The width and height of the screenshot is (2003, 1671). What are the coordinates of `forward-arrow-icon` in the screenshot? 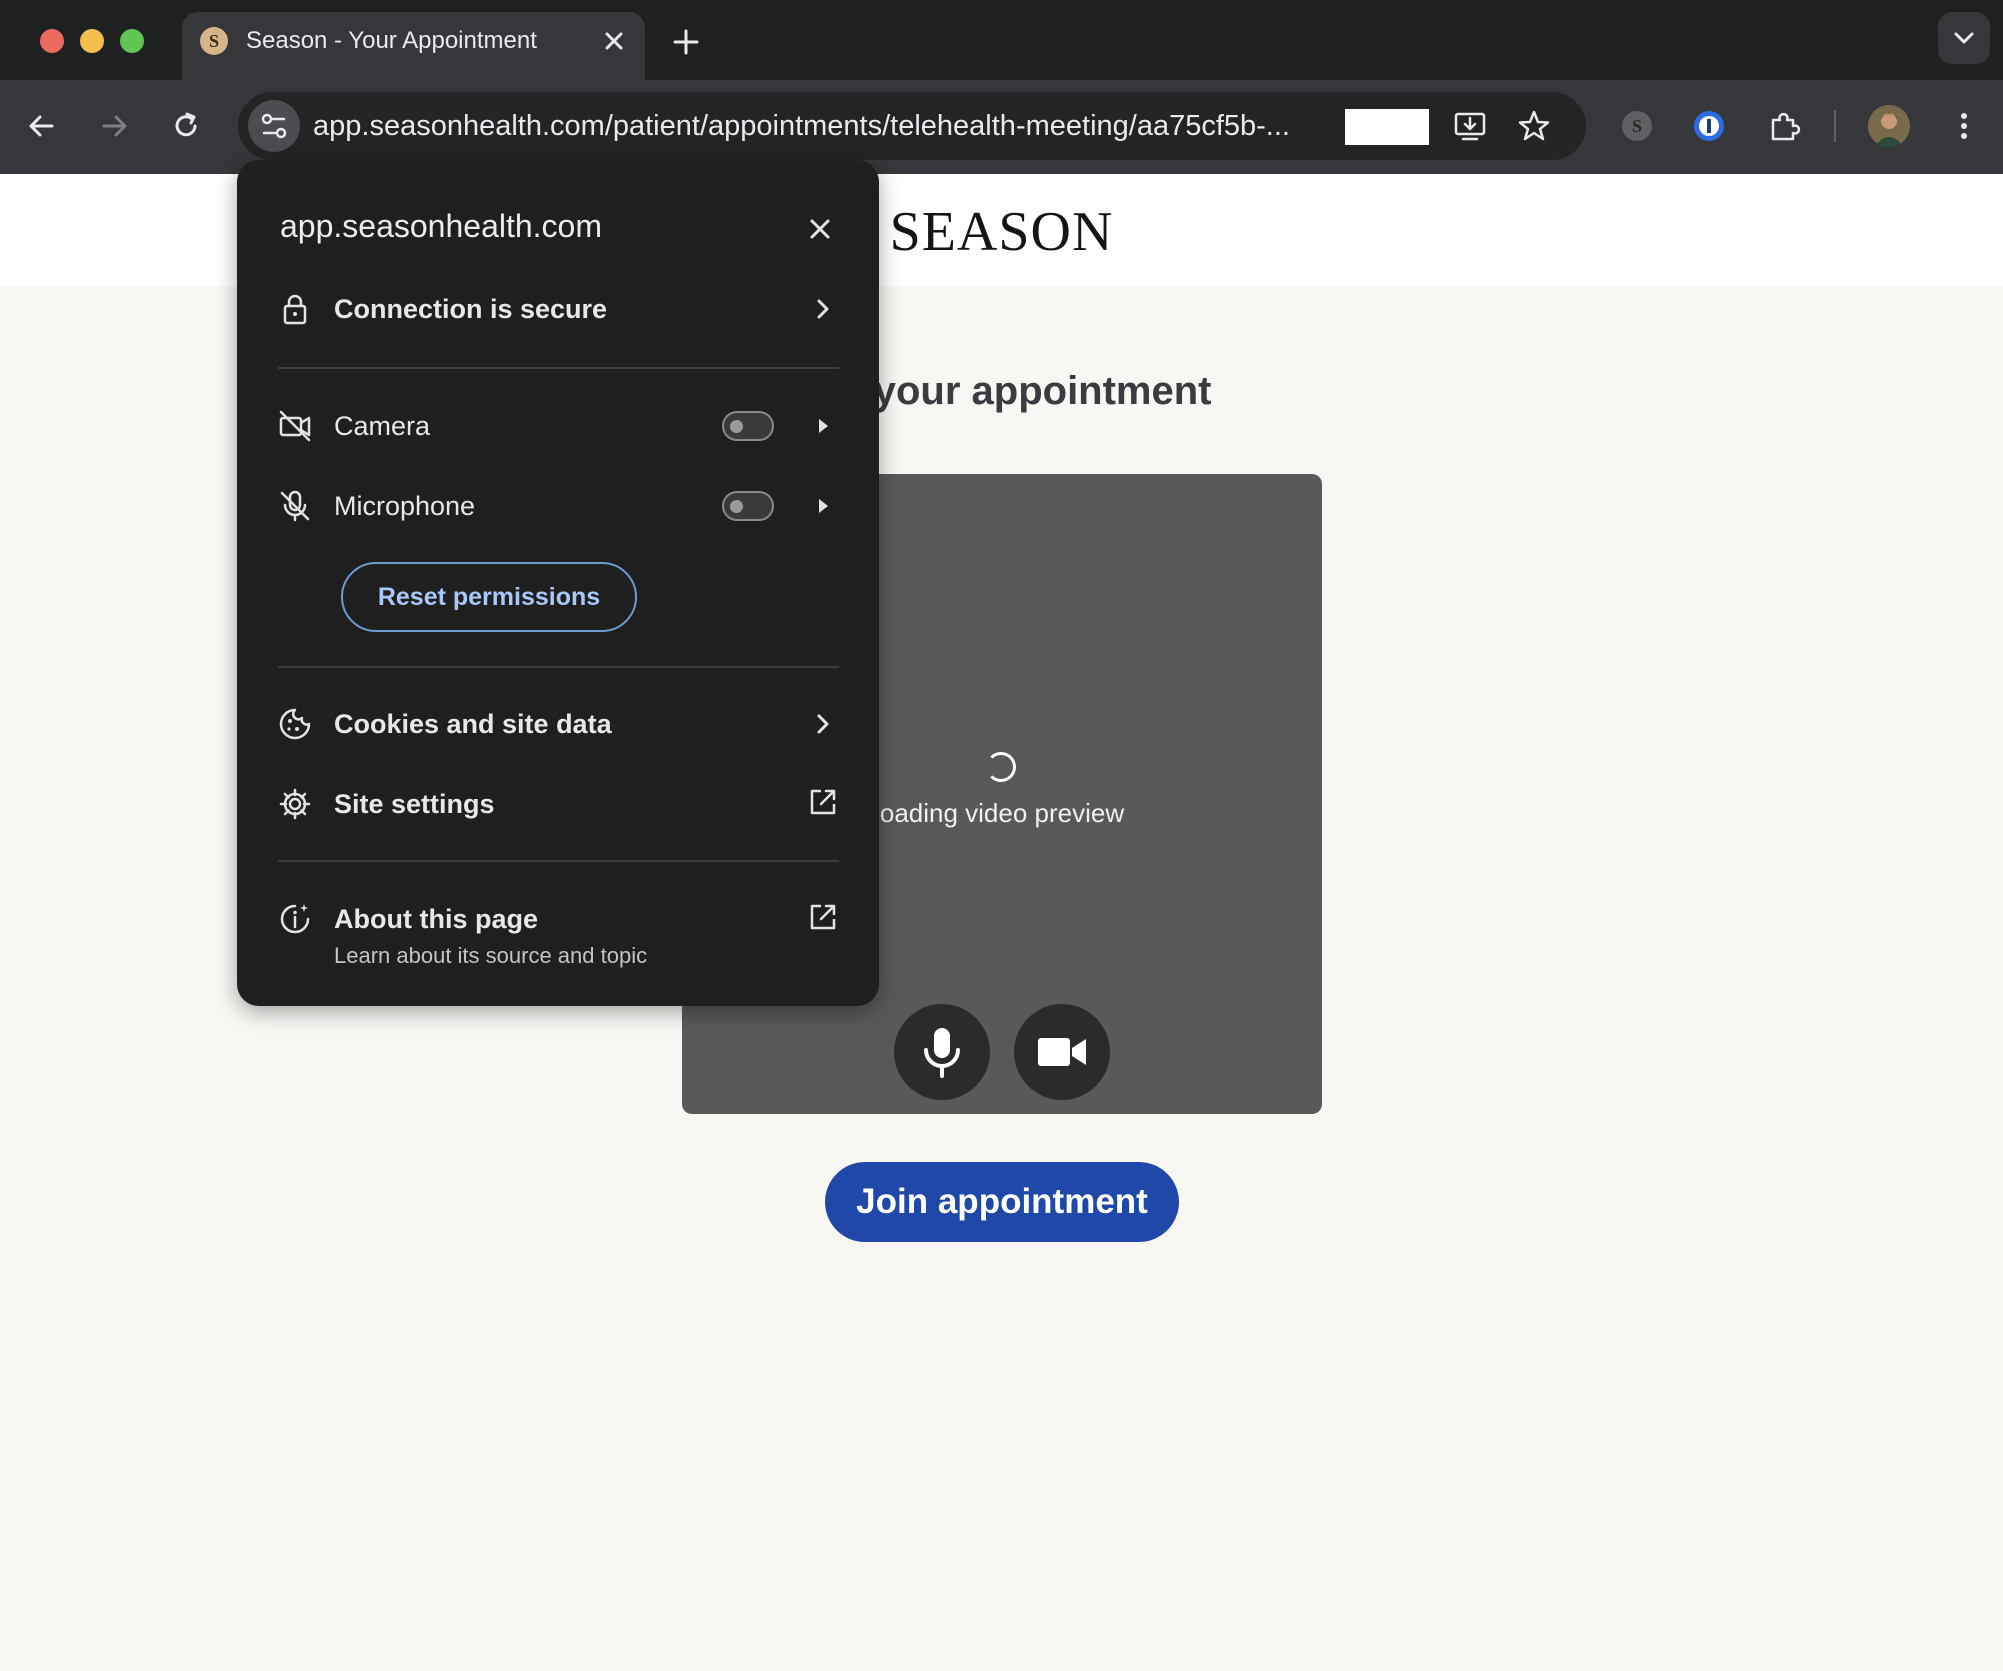 It's located at (114, 126).